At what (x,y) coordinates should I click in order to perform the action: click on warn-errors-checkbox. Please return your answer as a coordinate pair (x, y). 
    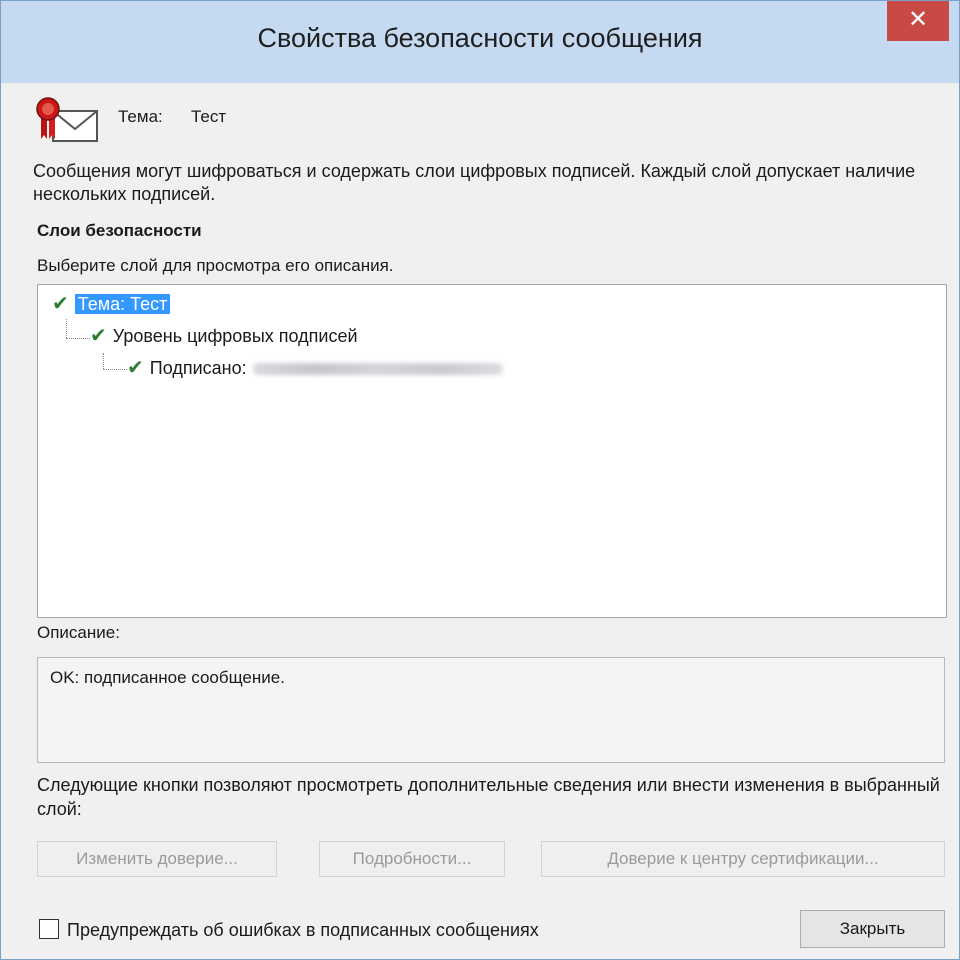
    Looking at the image, I should click on (49, 929).